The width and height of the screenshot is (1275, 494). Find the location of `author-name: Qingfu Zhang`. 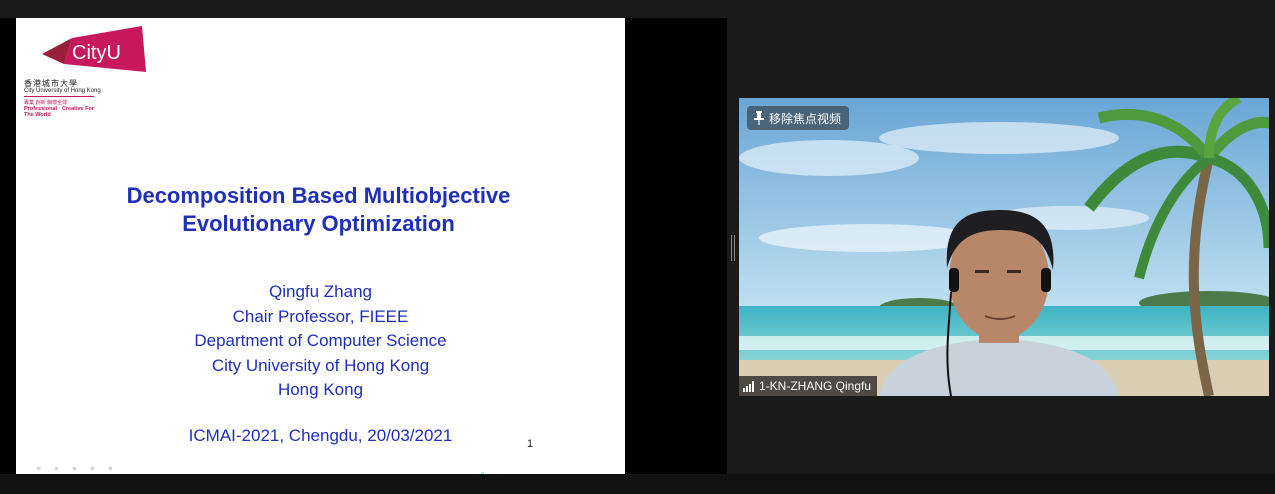

author-name: Qingfu Zhang is located at coordinates (320, 291).